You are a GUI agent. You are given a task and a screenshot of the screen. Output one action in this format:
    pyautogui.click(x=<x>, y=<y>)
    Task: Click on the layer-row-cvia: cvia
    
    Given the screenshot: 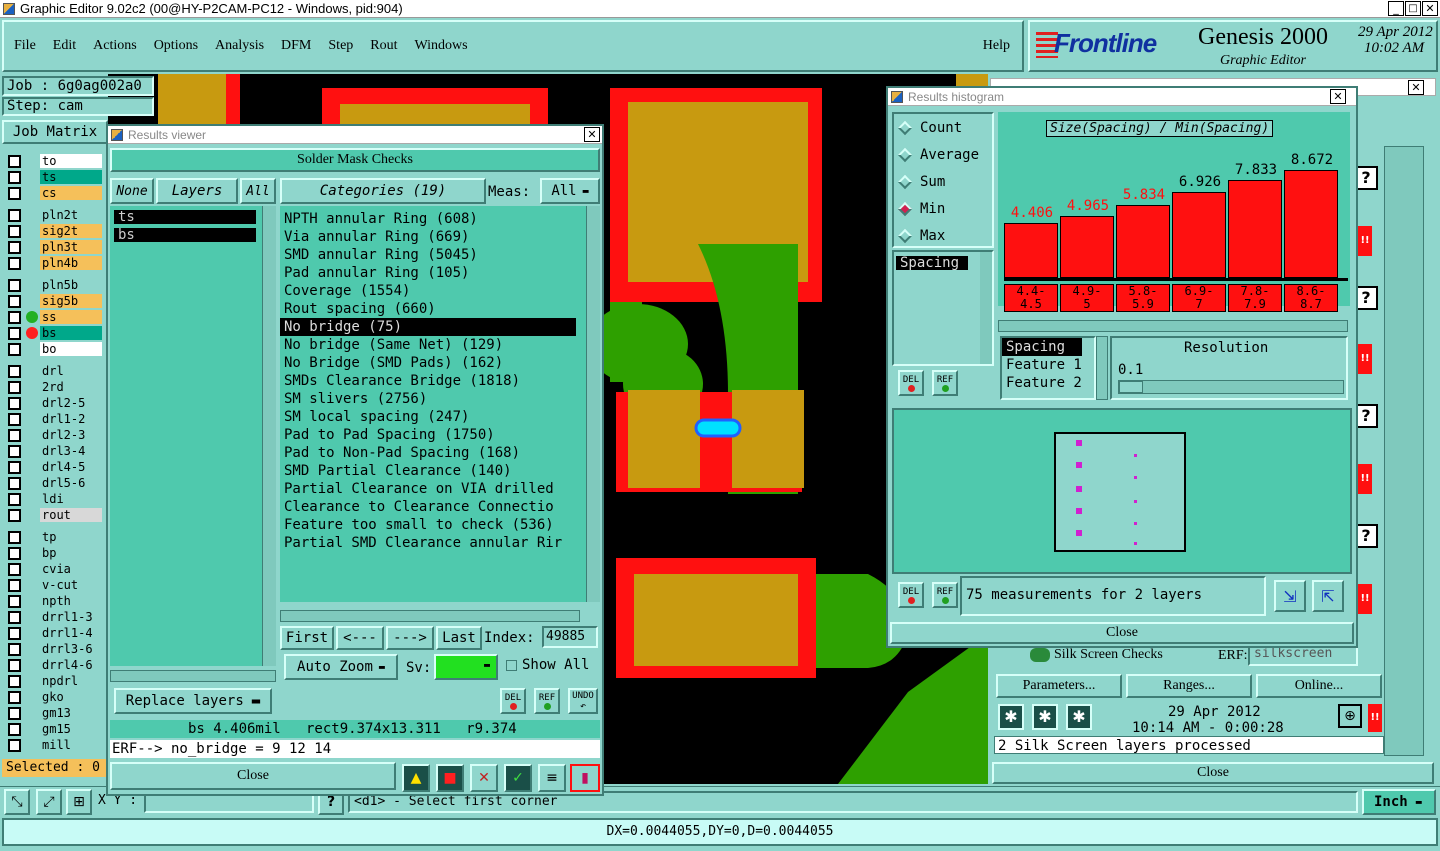 What is the action you would take?
    pyautogui.click(x=55, y=569)
    